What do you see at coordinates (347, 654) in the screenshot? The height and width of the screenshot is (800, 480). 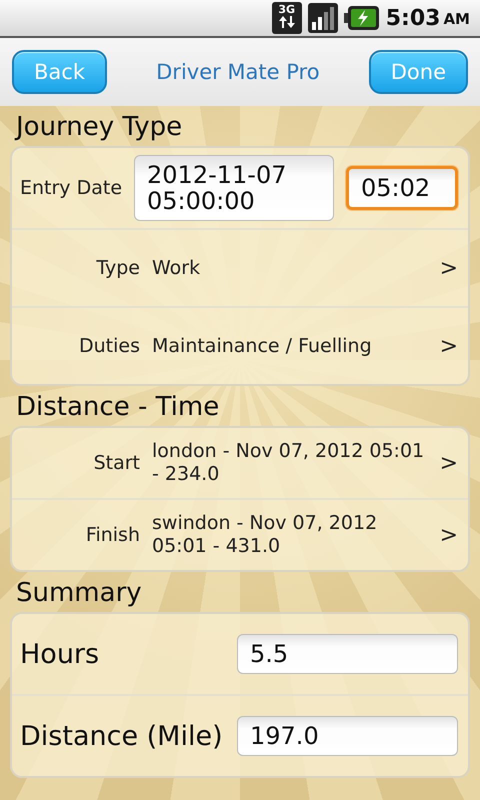 I see `summary-field: 5.5` at bounding box center [347, 654].